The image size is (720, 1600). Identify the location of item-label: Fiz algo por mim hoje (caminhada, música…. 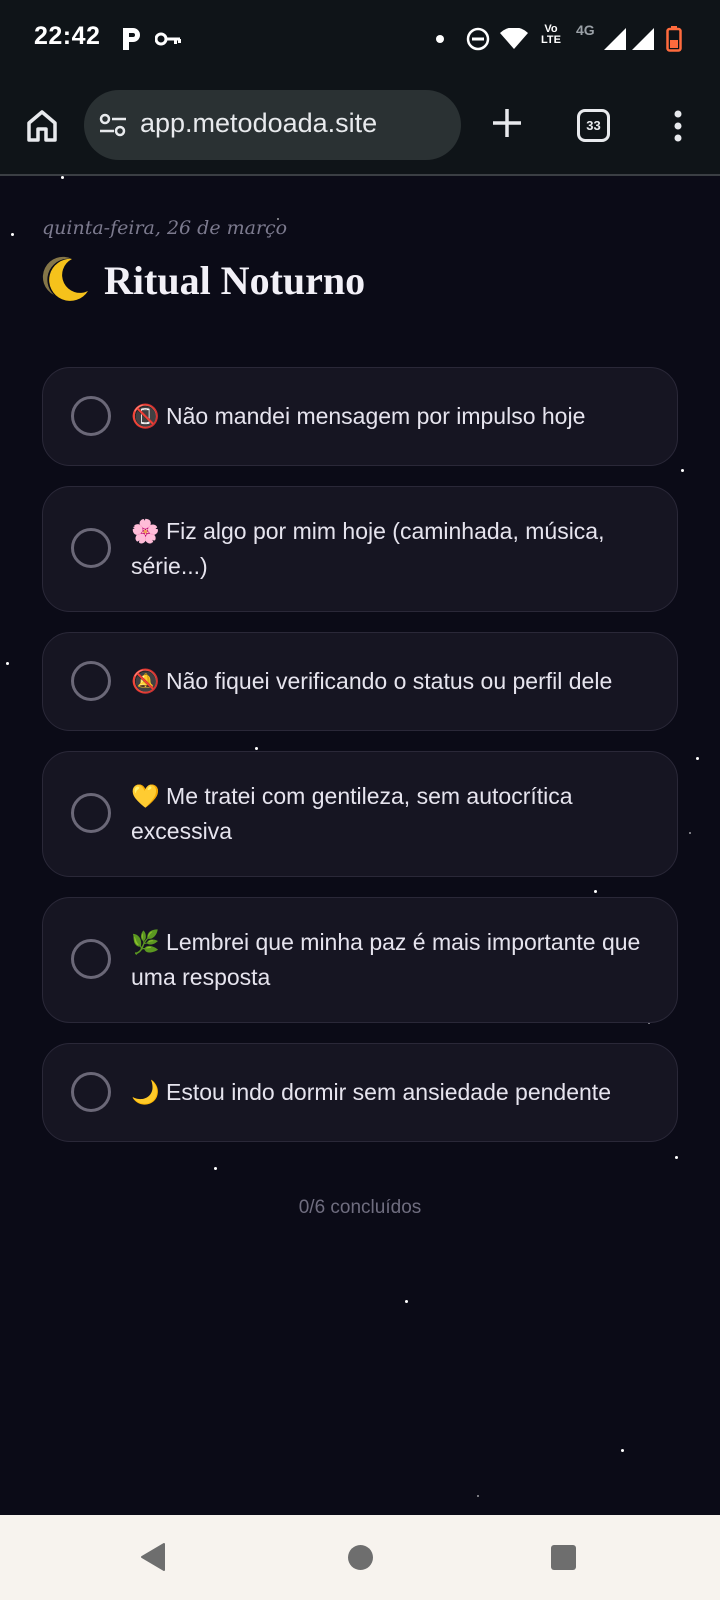
(368, 548).